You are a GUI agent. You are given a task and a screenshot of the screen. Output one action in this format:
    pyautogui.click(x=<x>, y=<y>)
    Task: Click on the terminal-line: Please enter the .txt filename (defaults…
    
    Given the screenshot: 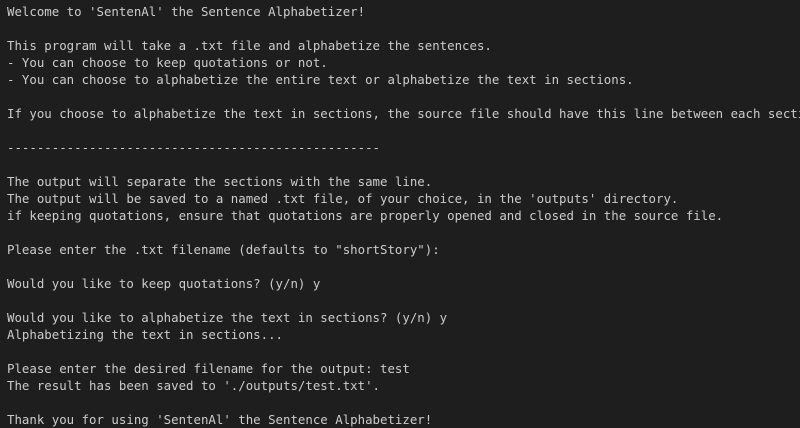 What is the action you would take?
    pyautogui.click(x=223, y=249)
    